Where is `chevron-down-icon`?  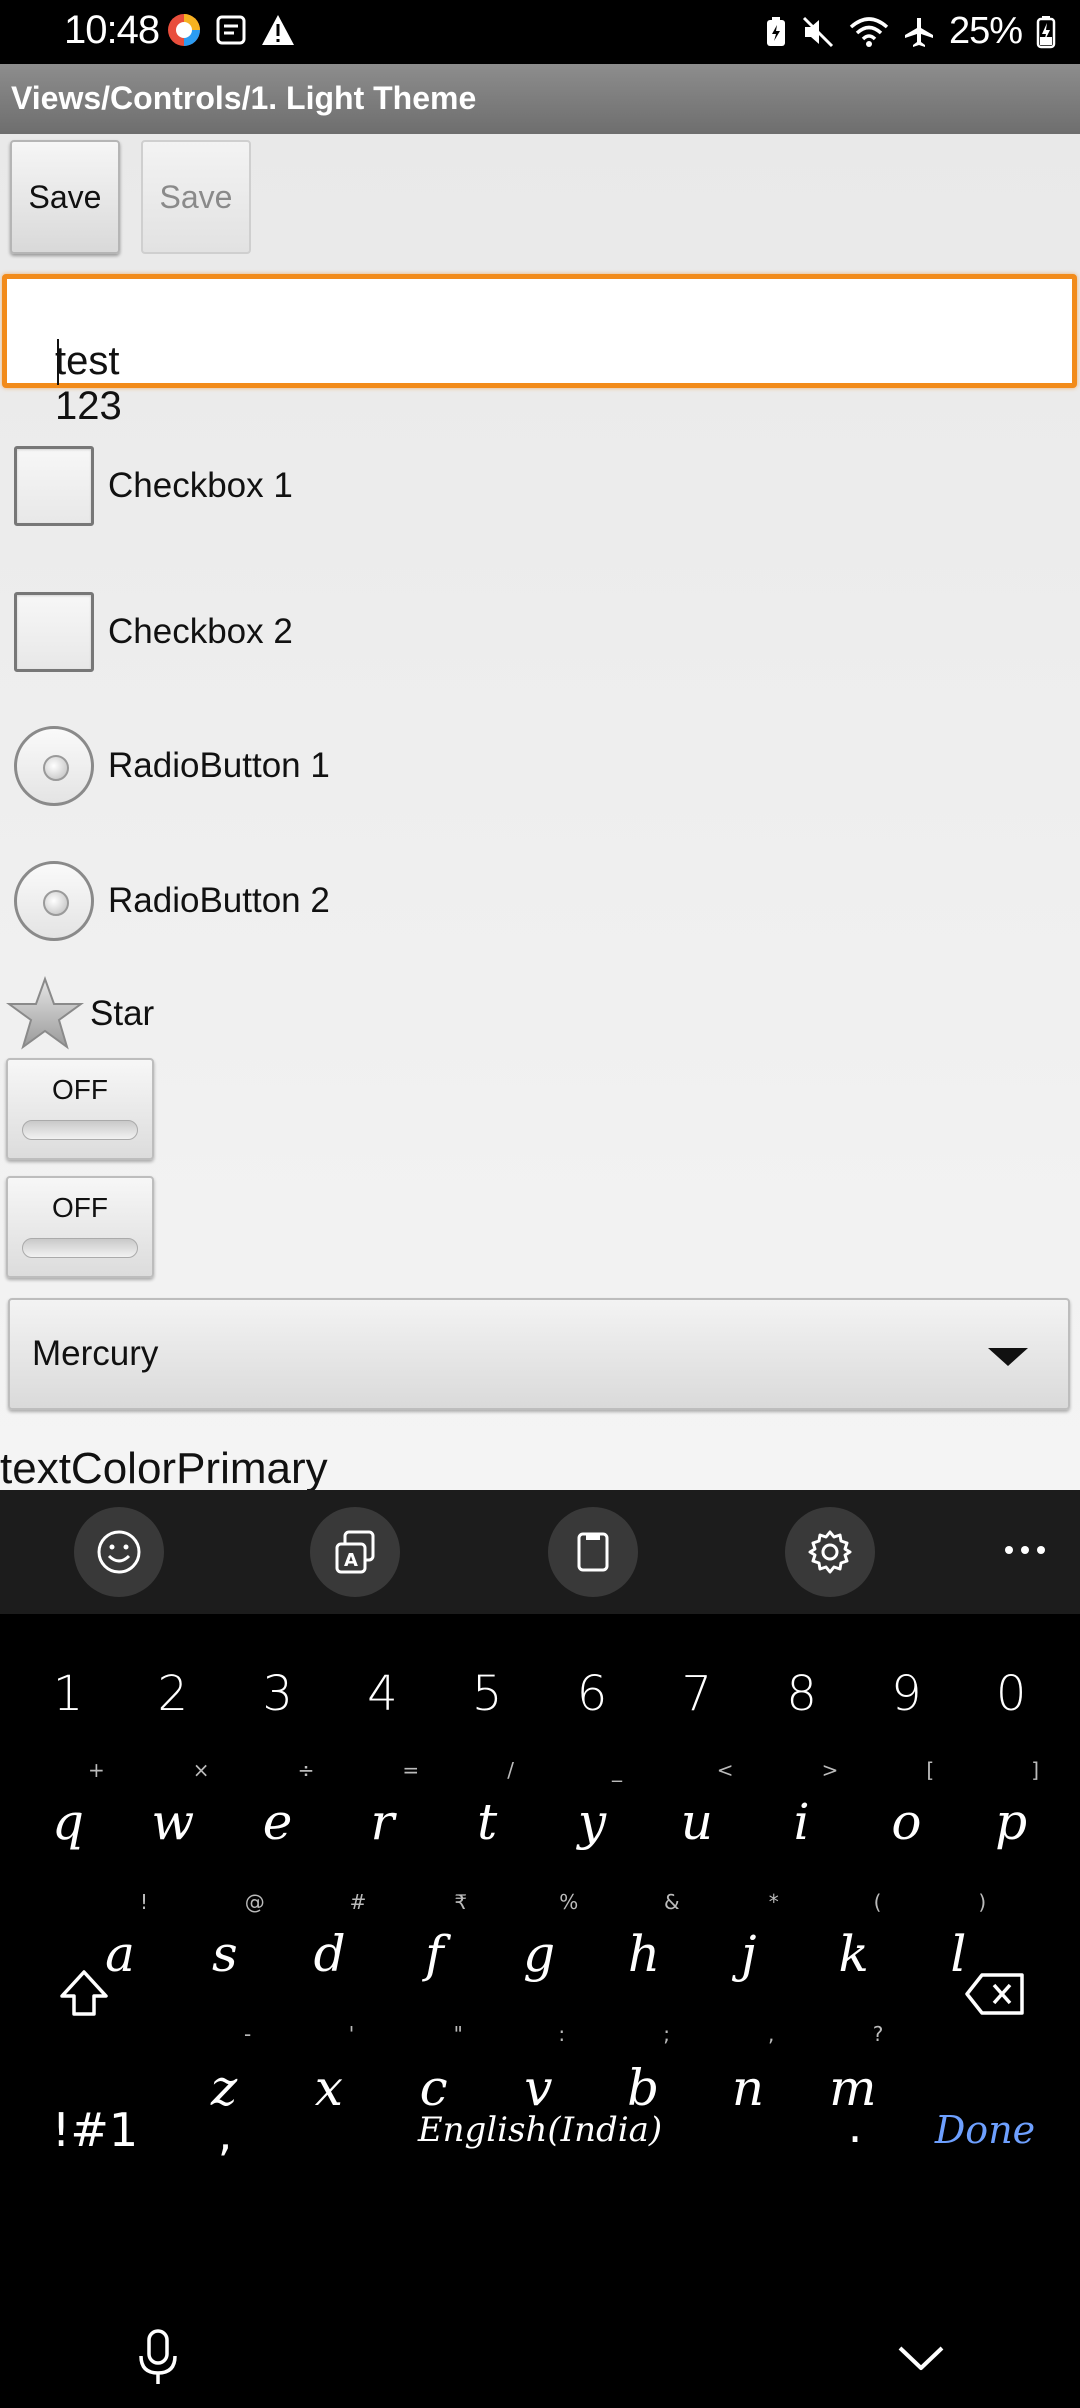
chevron-down-icon is located at coordinates (921, 2358).